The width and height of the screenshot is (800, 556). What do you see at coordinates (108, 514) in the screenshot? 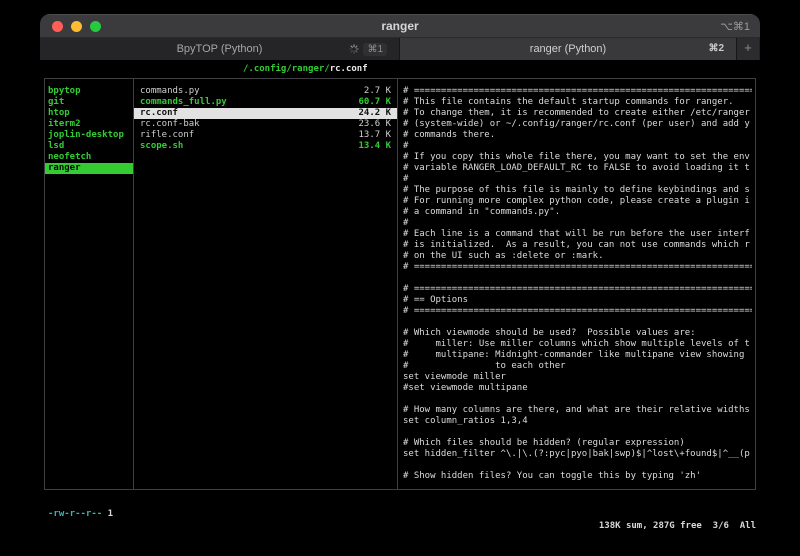
I see `file-link-count: 1` at bounding box center [108, 514].